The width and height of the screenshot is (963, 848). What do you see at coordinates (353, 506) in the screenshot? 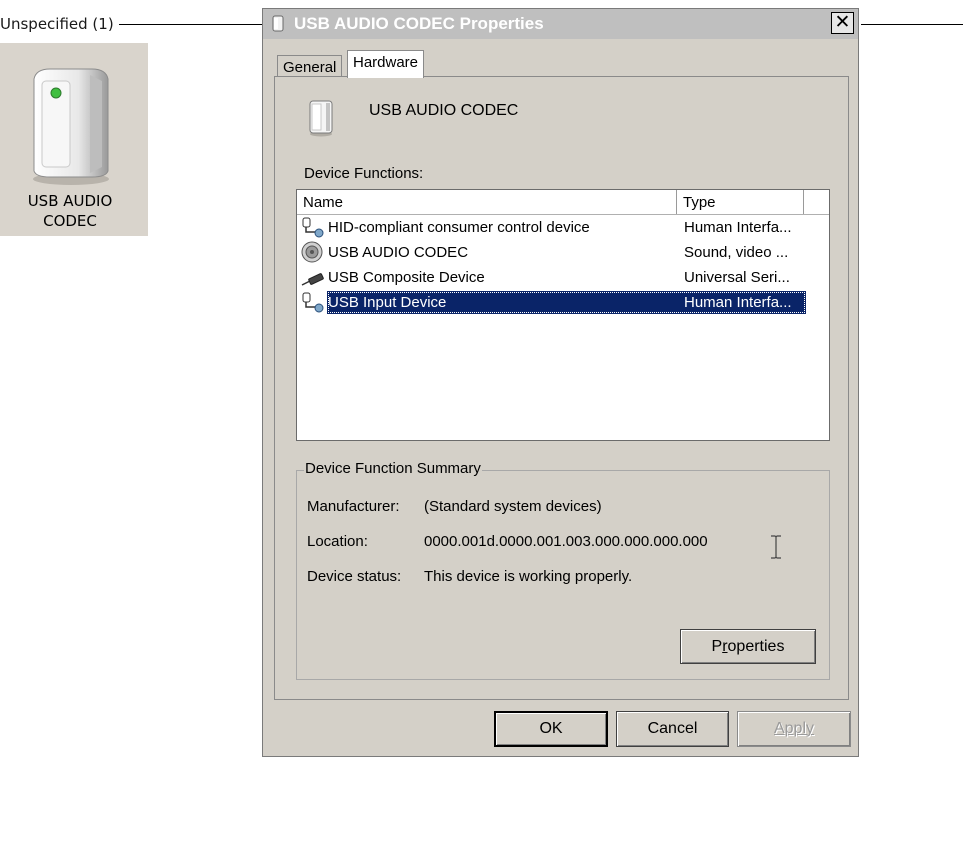
I see `manufacturer-label: Manufacturer:` at bounding box center [353, 506].